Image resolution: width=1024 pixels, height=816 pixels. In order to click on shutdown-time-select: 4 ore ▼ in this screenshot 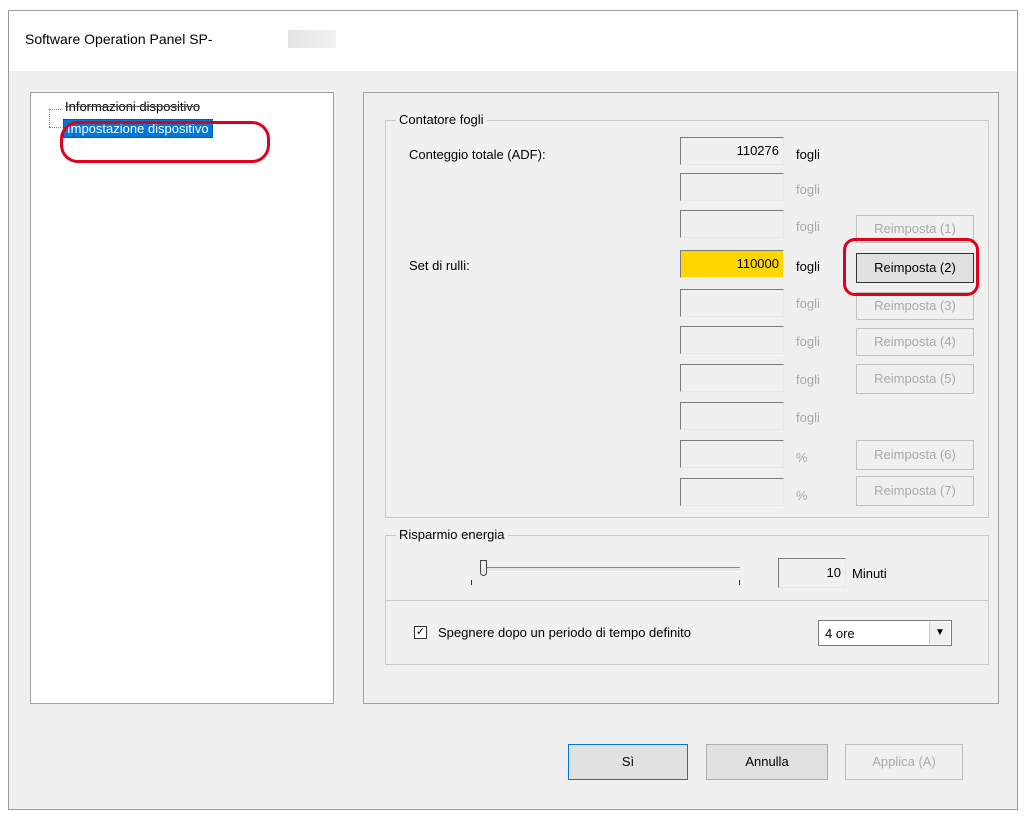, I will do `click(885, 633)`.